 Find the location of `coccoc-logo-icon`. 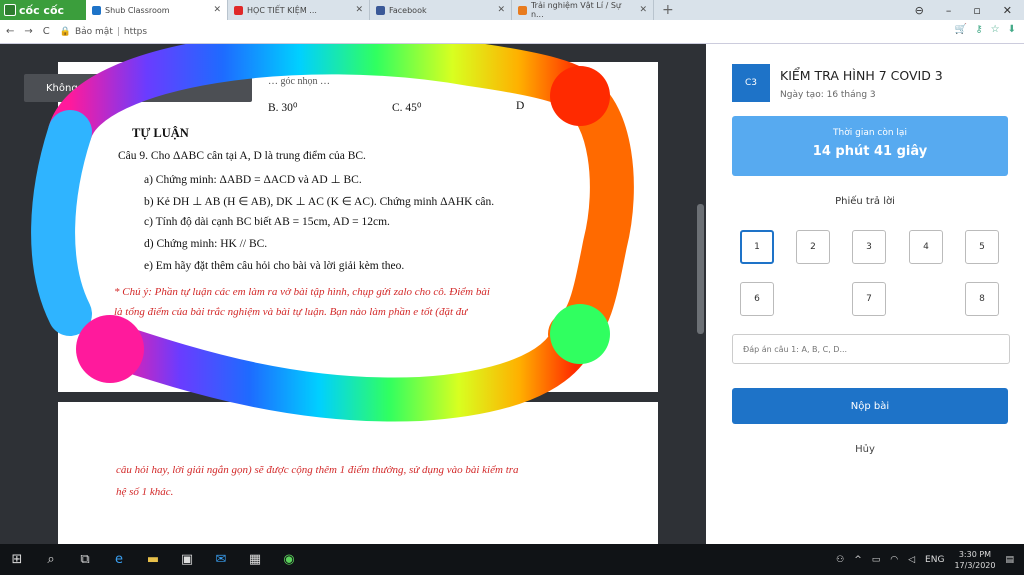

coccoc-logo-icon is located at coordinates (10, 10).